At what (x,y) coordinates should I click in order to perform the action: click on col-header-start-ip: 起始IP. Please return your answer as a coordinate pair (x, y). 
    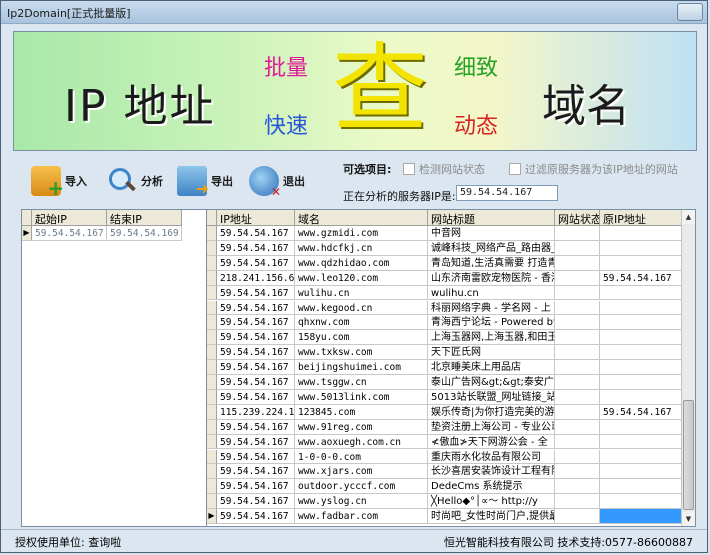
    Looking at the image, I should click on (69, 218).